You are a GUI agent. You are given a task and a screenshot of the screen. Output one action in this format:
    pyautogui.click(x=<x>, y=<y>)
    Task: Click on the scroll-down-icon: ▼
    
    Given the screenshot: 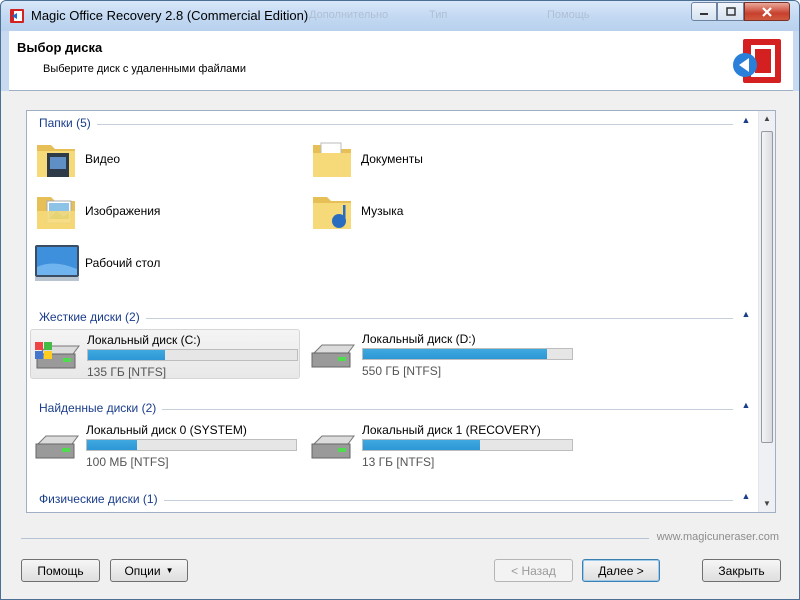 What is the action you would take?
    pyautogui.click(x=767, y=504)
    